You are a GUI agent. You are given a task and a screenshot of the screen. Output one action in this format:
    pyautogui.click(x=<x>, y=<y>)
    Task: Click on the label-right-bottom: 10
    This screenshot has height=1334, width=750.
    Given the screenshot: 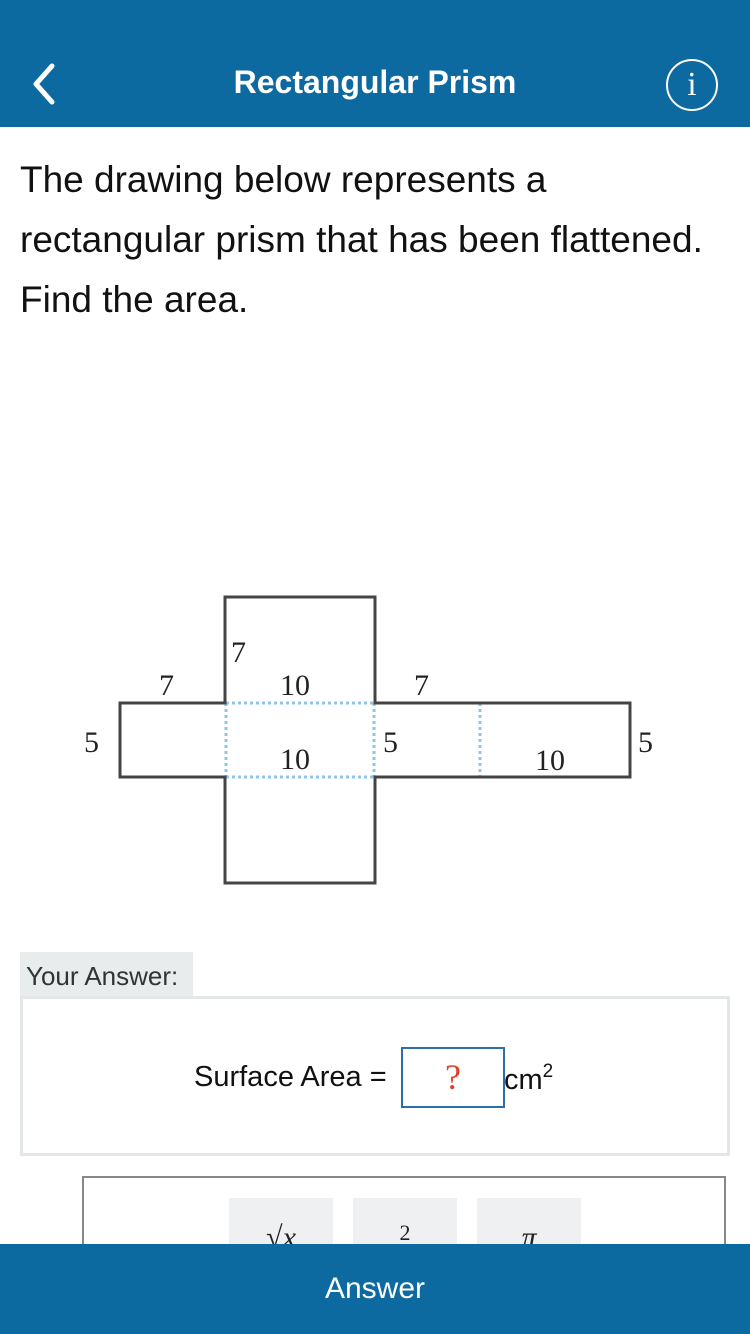 What is the action you would take?
    pyautogui.click(x=550, y=760)
    